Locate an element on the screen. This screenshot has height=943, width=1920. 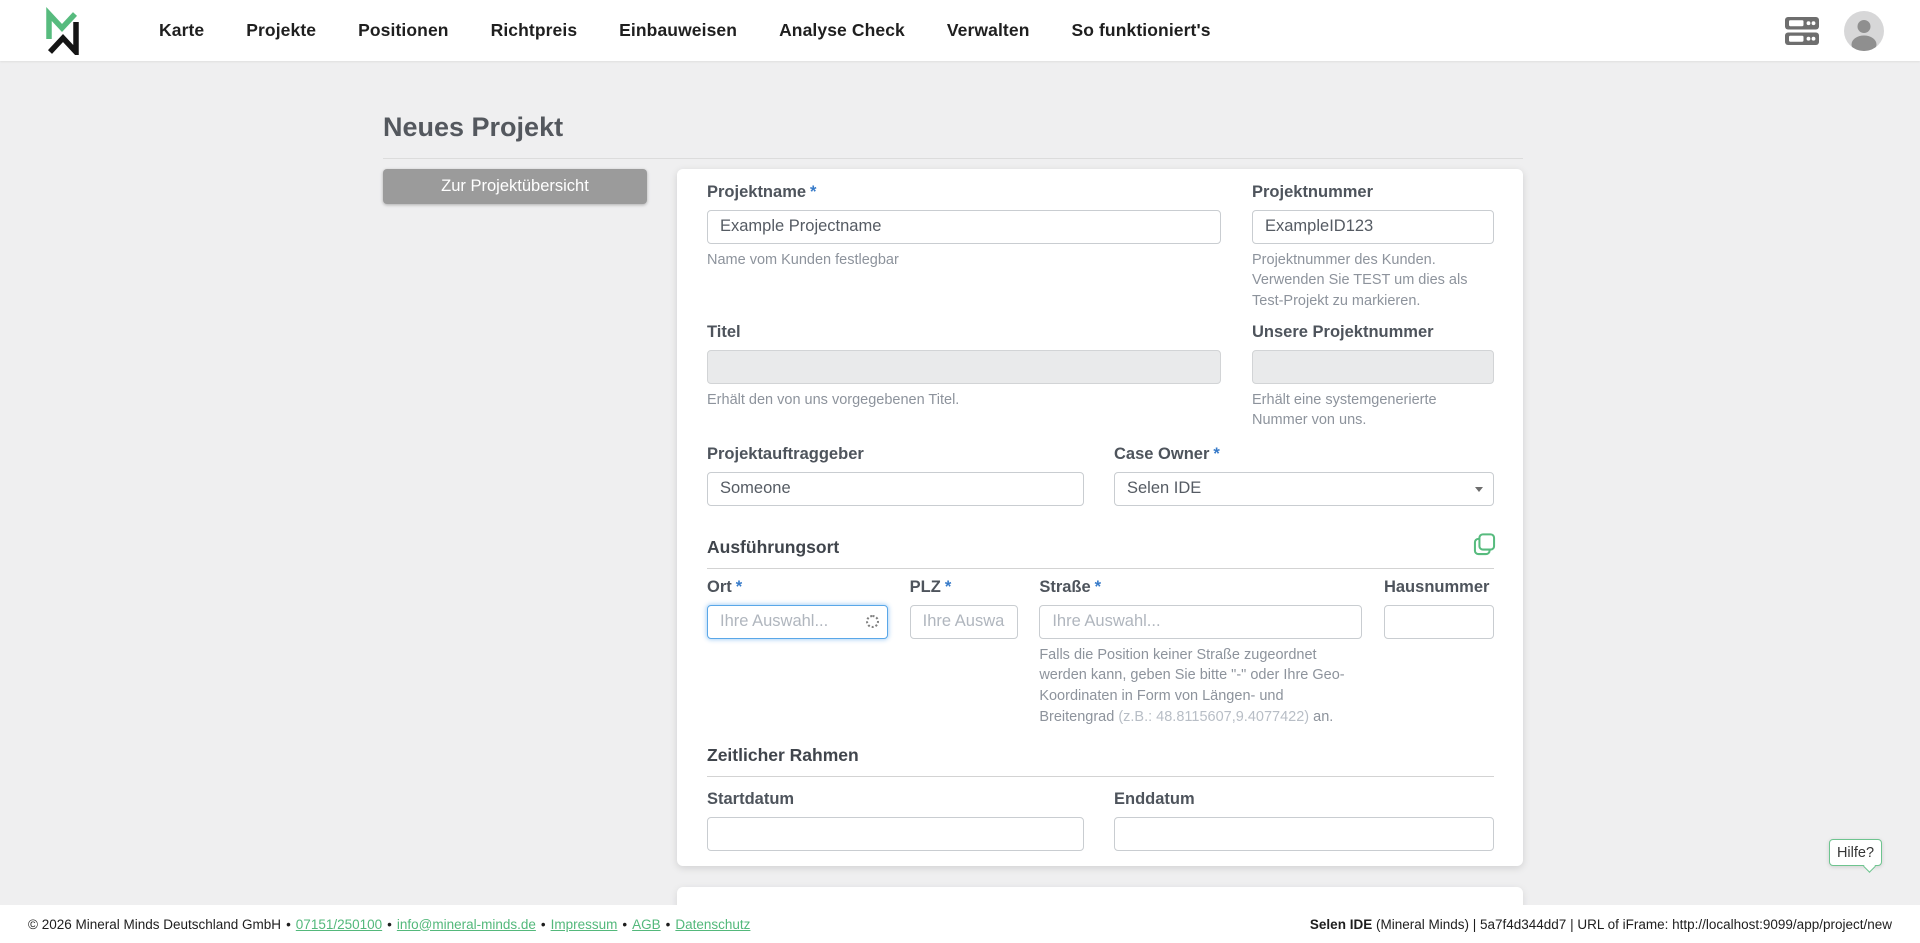
projektname-field: Projektname* Name vom Kunden festlegbar is located at coordinates (964, 247).